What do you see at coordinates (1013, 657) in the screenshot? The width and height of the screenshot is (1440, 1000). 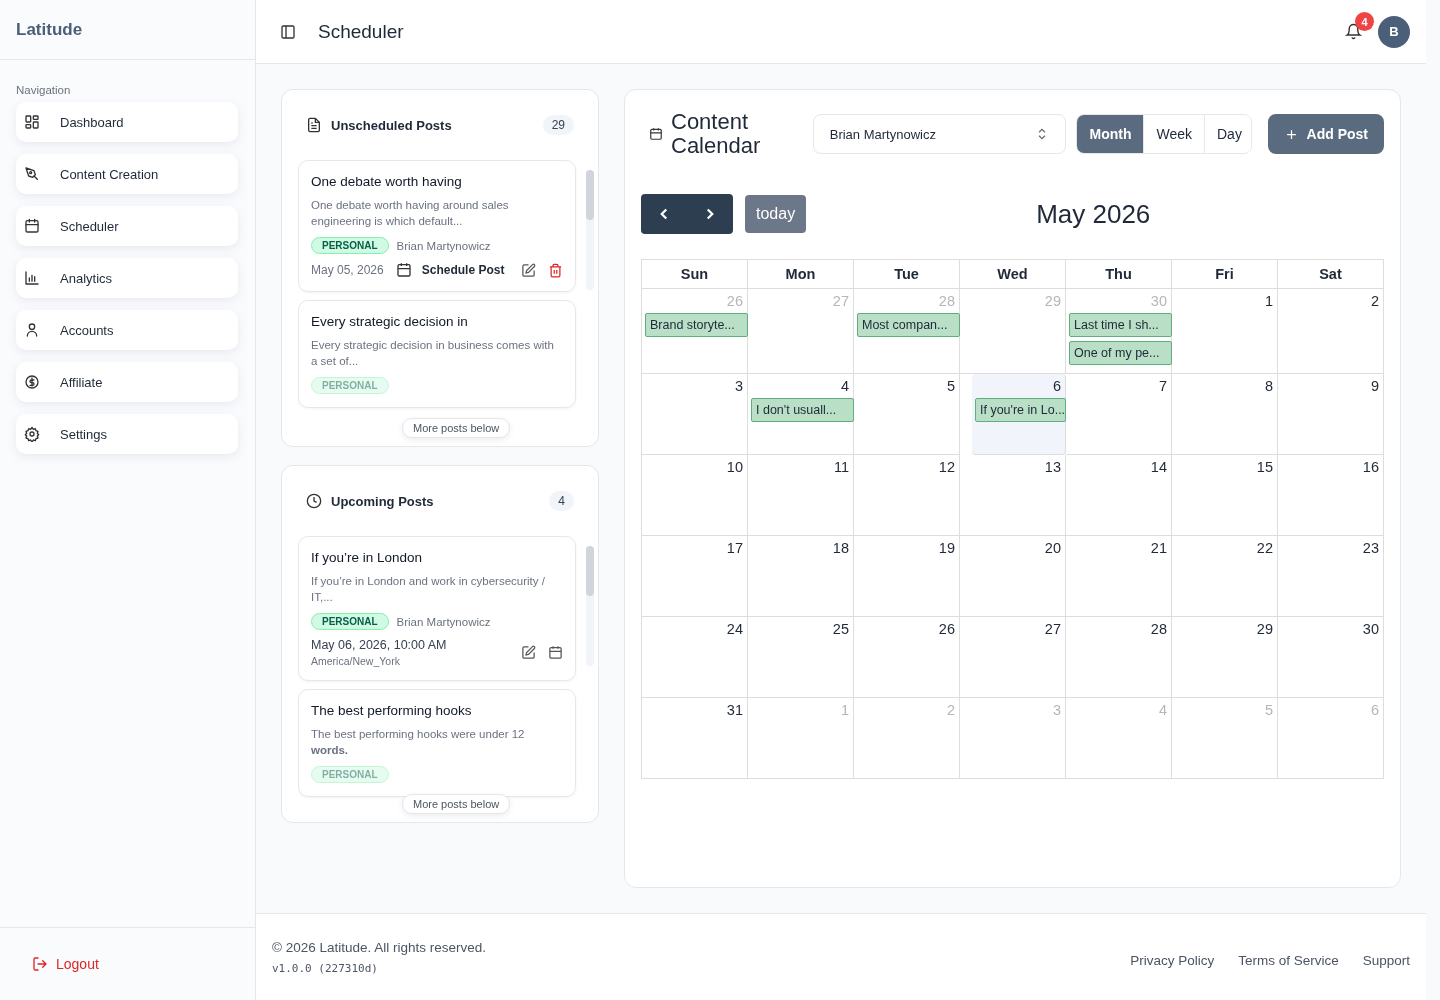 I see `day-cell: 27` at bounding box center [1013, 657].